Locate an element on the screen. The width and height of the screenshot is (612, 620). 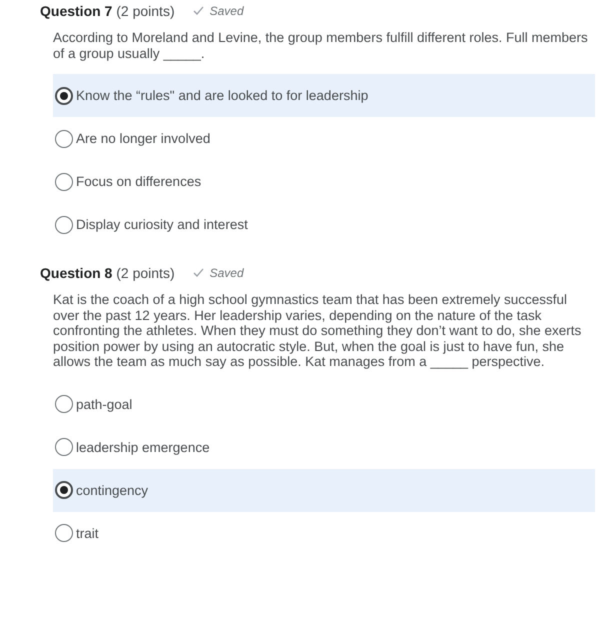
question-title: Question 7 (2 points) is located at coordinates (107, 10).